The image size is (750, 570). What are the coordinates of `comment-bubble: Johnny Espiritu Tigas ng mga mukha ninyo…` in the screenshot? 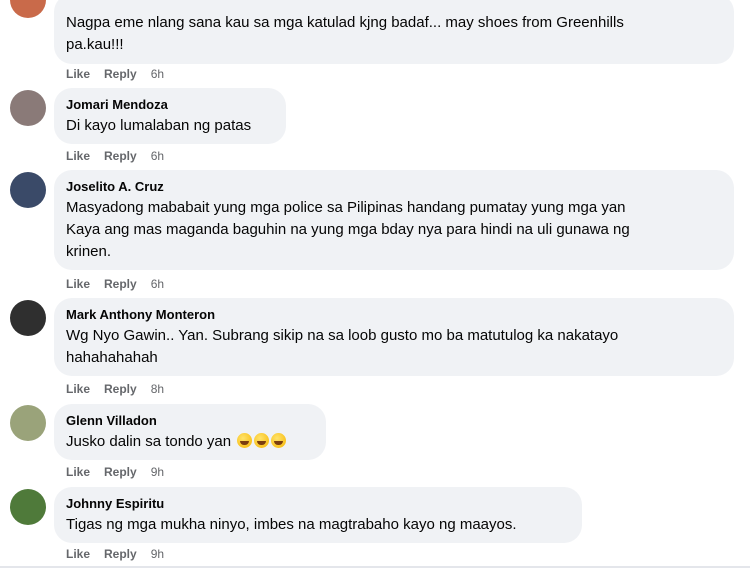 It's located at (318, 515).